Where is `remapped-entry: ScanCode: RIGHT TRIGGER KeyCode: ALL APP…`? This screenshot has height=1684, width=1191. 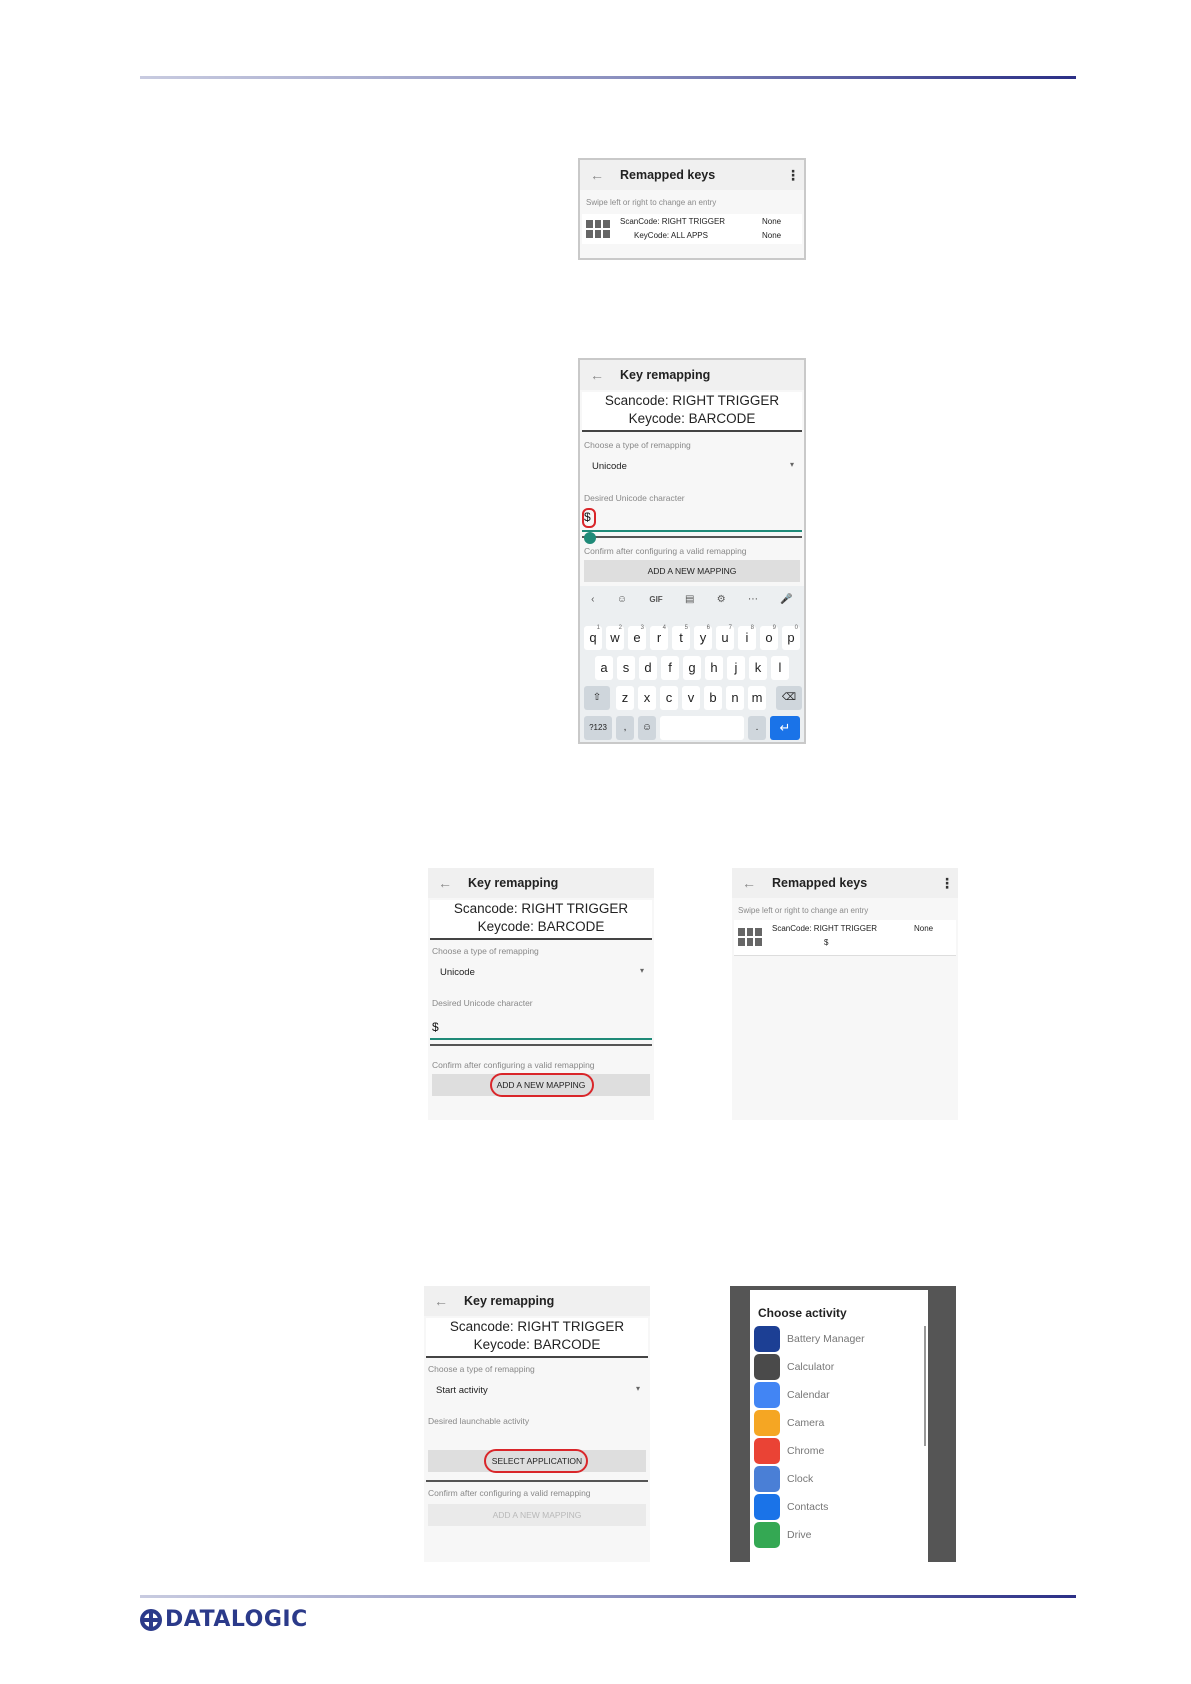
remapped-entry: ScanCode: RIGHT TRIGGER KeyCode: ALL APP… is located at coordinates (692, 229).